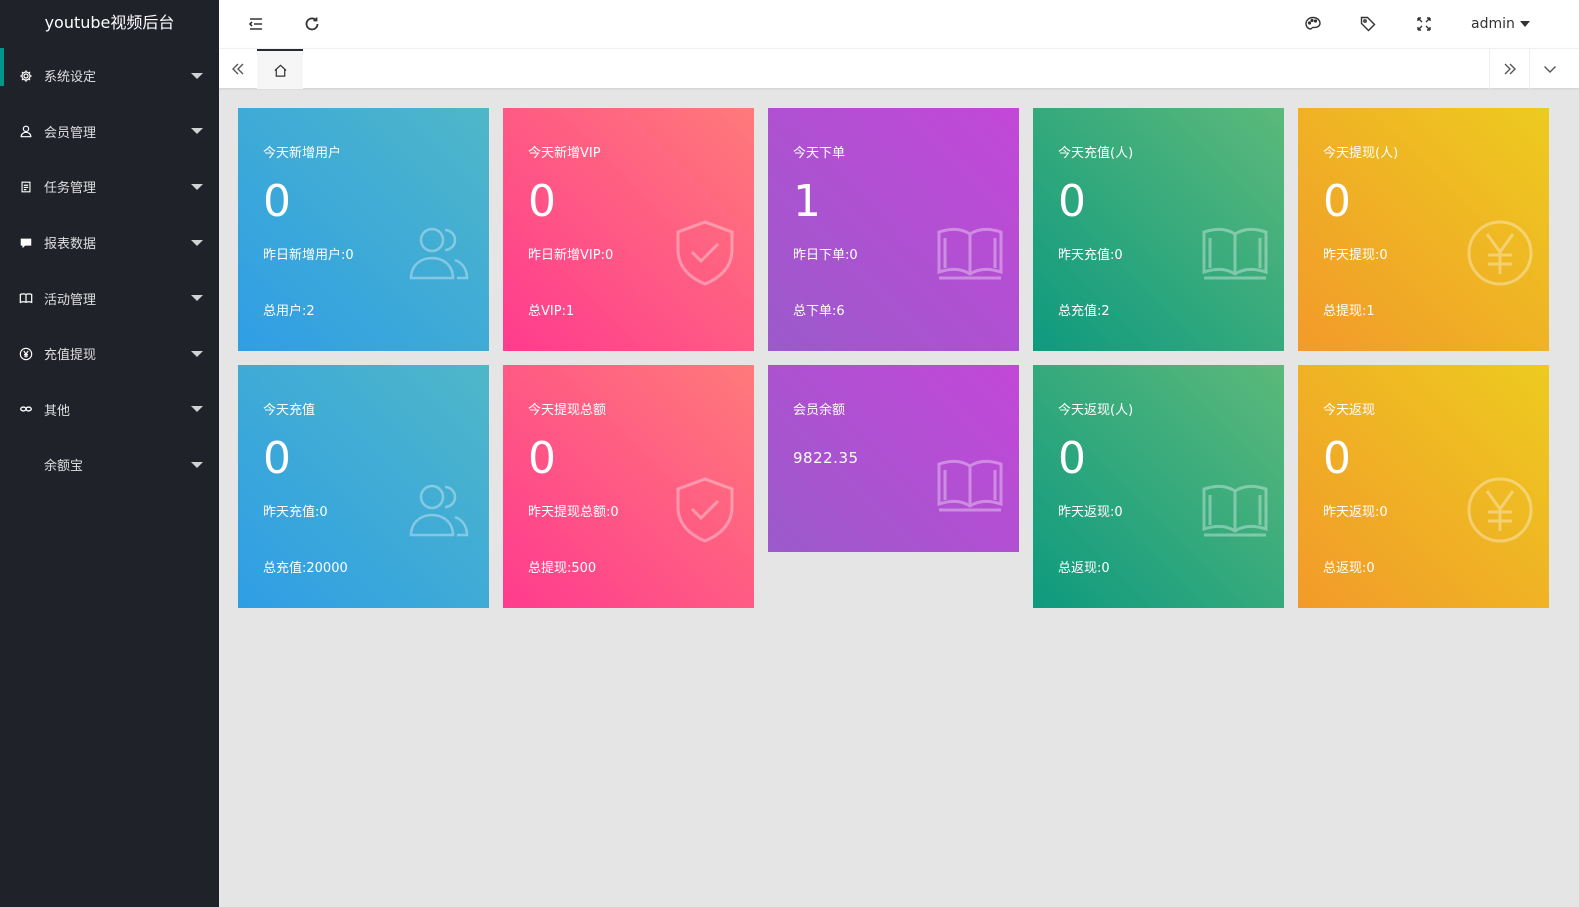 The height and width of the screenshot is (907, 1579). I want to click on sidebar-item-report-data: 报表数据, so click(109, 243).